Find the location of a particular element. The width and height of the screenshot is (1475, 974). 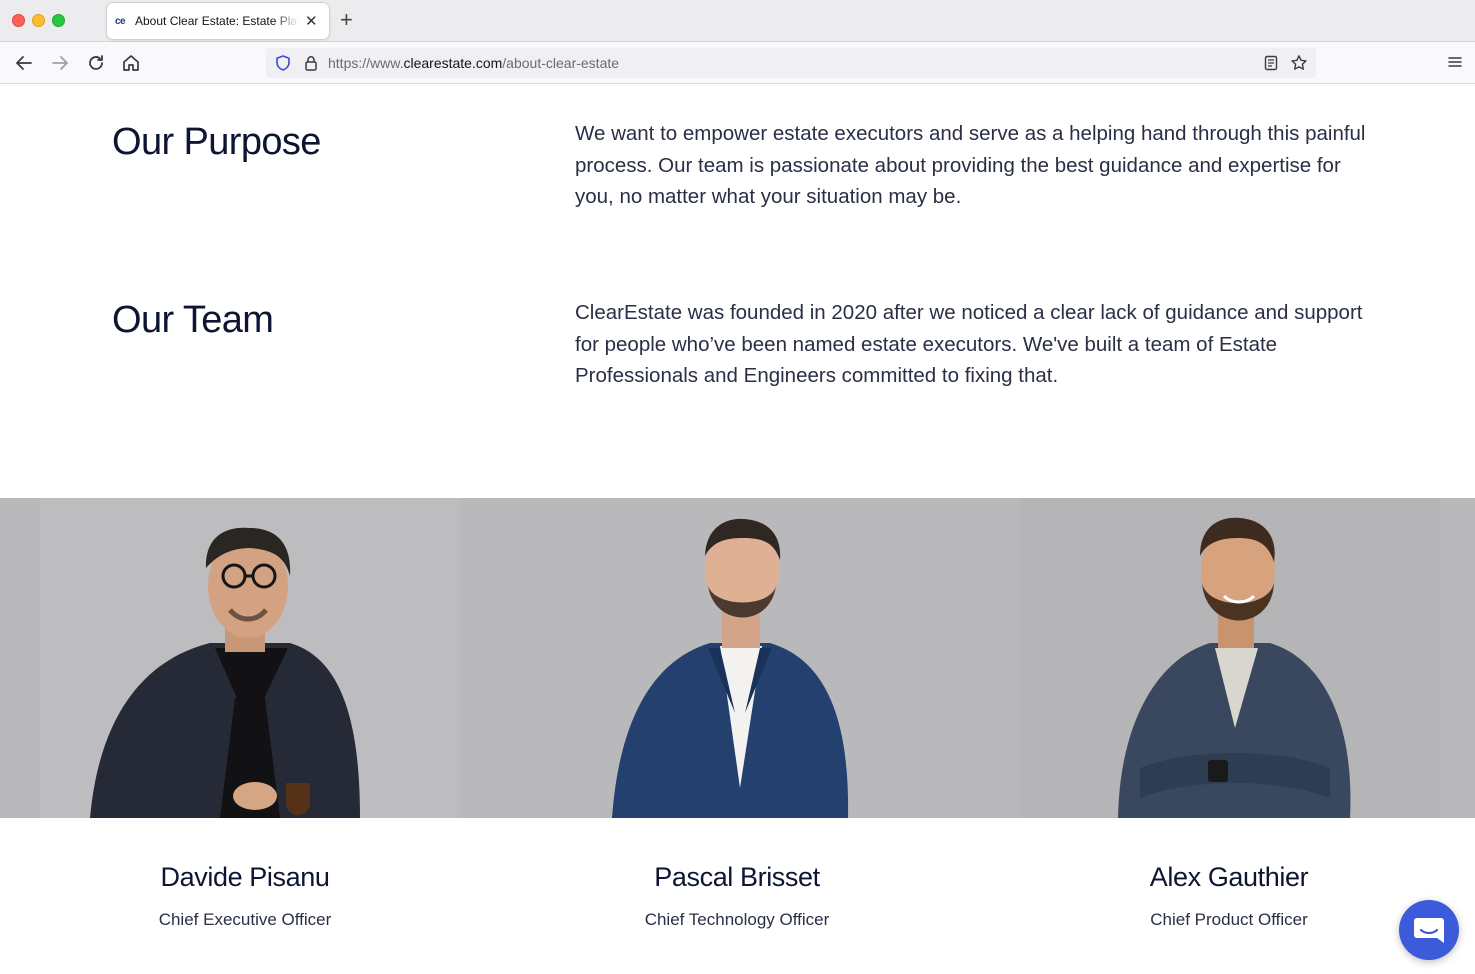

portrait-alex-gauthier is located at coordinates (1230, 658).